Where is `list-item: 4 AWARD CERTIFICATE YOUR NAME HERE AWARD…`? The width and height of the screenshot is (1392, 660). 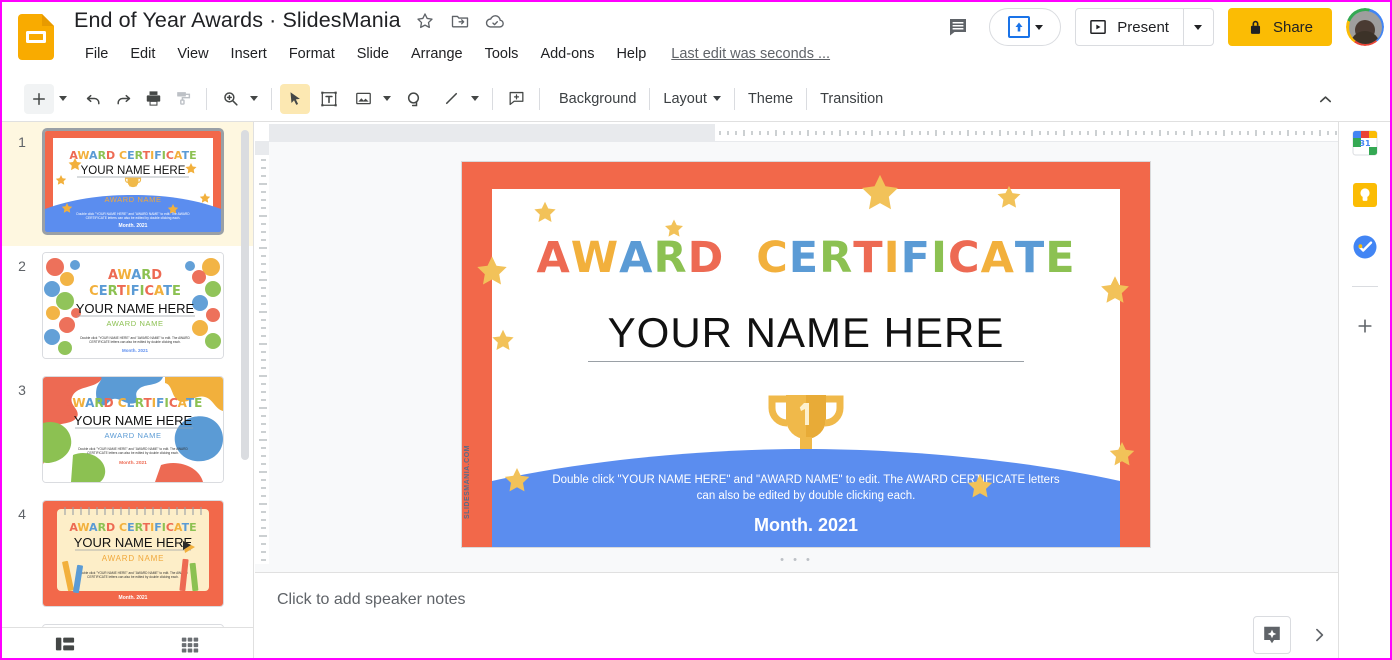 list-item: 4 AWARD CERTIFICATE YOUR NAME HERE AWARD… is located at coordinates (127, 556).